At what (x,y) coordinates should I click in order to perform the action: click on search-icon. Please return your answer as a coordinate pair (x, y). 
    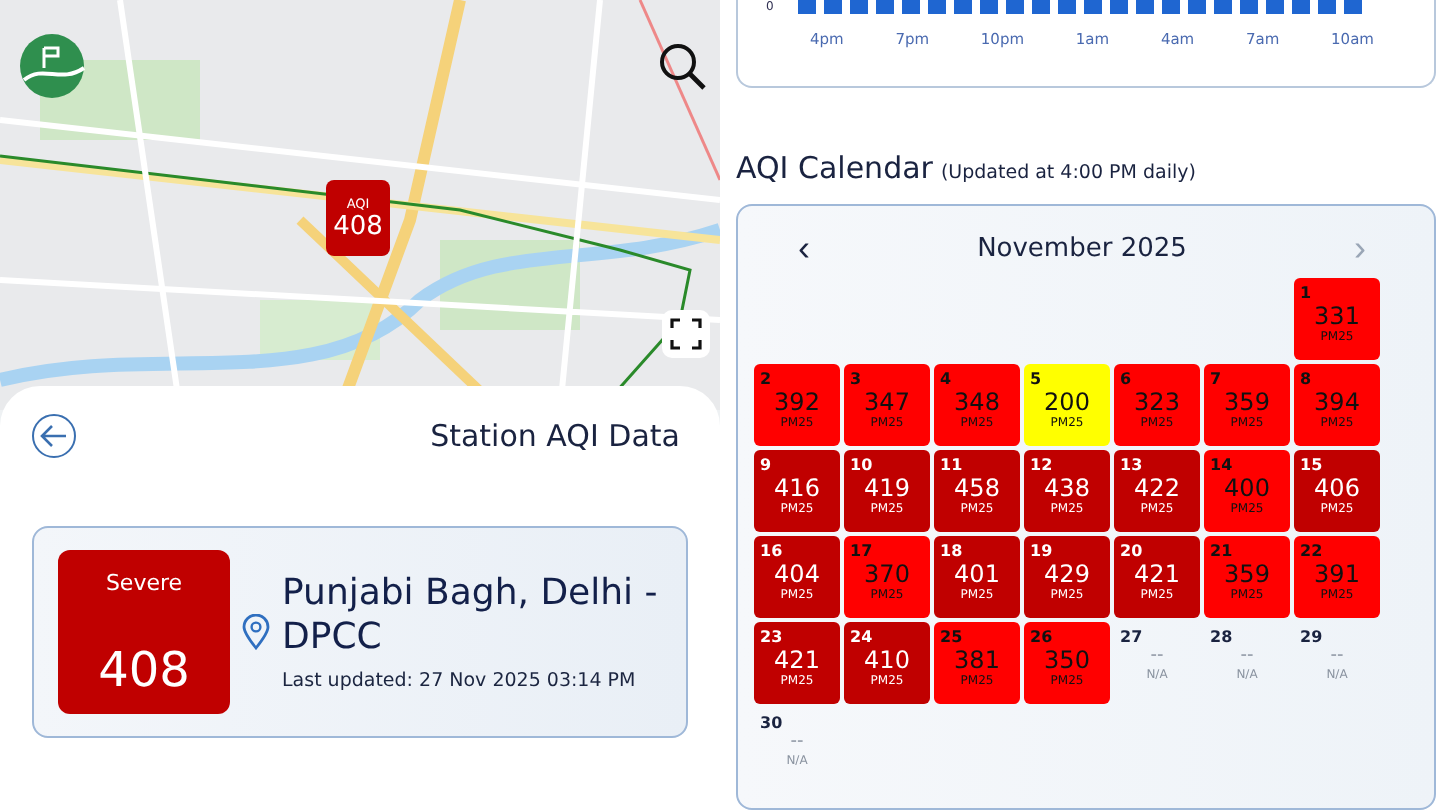
    Looking at the image, I should click on (682, 66).